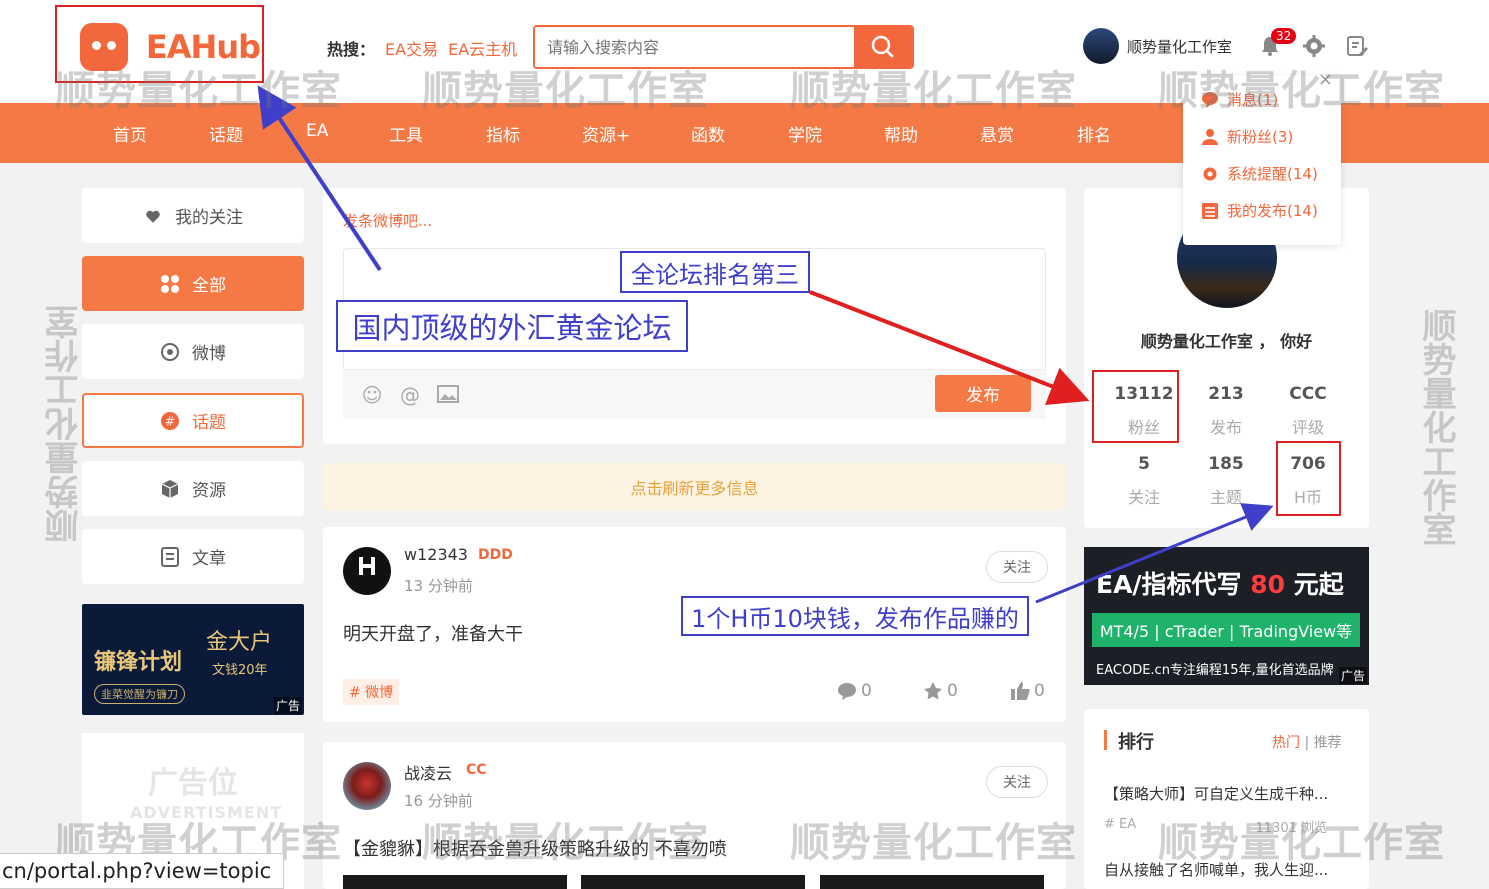 This screenshot has width=1489, height=889. Describe the element at coordinates (512, 326) in the screenshot. I see `annotation-top-forum: 国内顶级的外汇黄金论坛` at that location.